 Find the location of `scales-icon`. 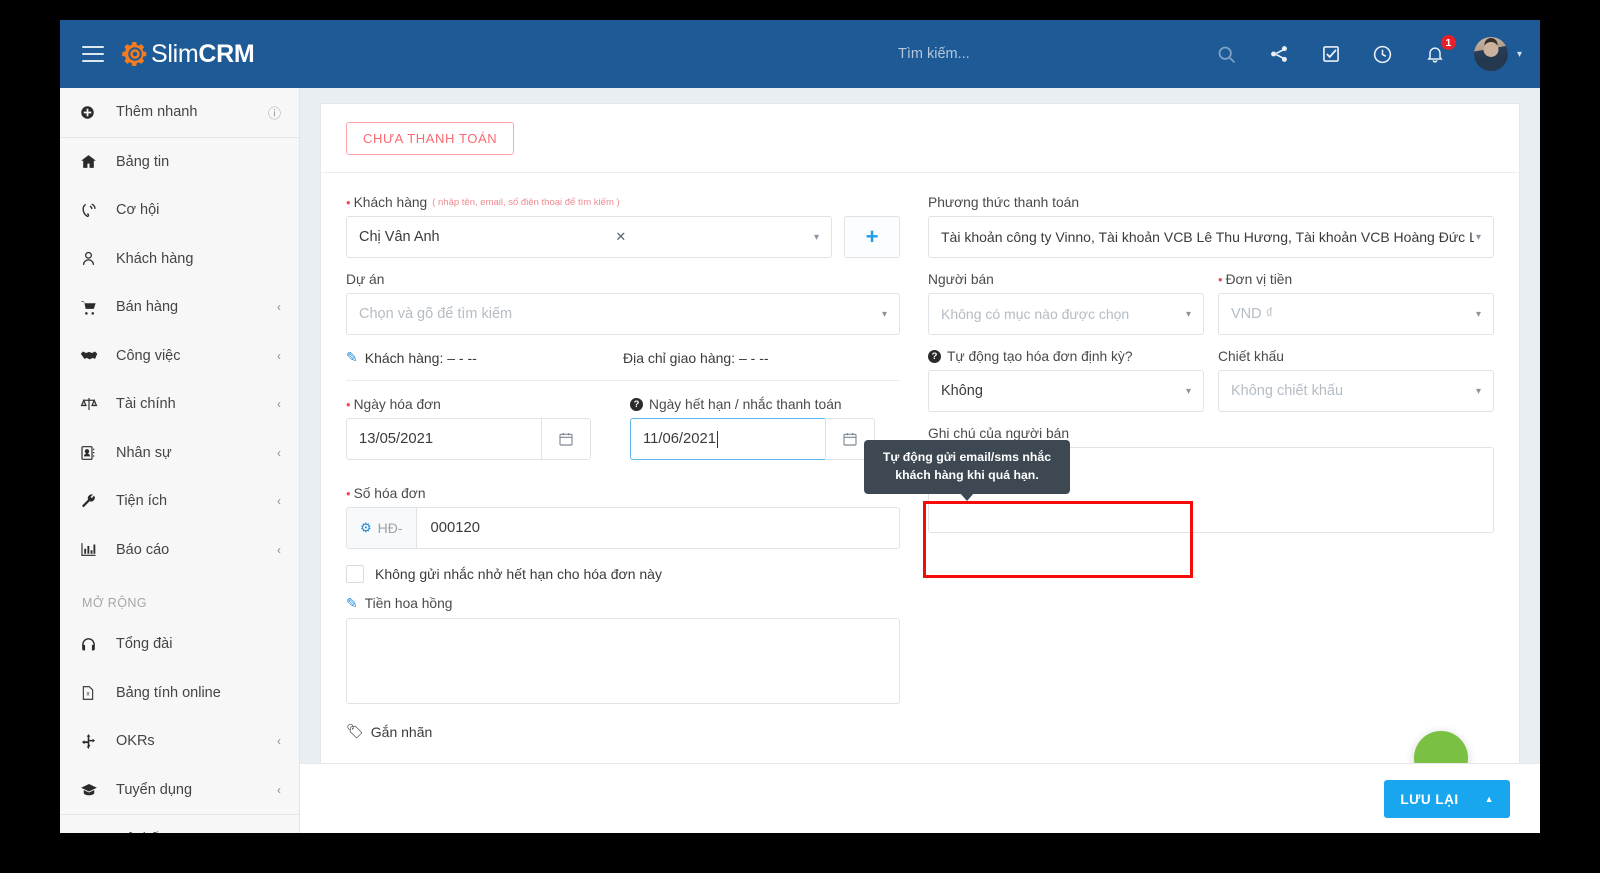

scales-icon is located at coordinates (93, 404).